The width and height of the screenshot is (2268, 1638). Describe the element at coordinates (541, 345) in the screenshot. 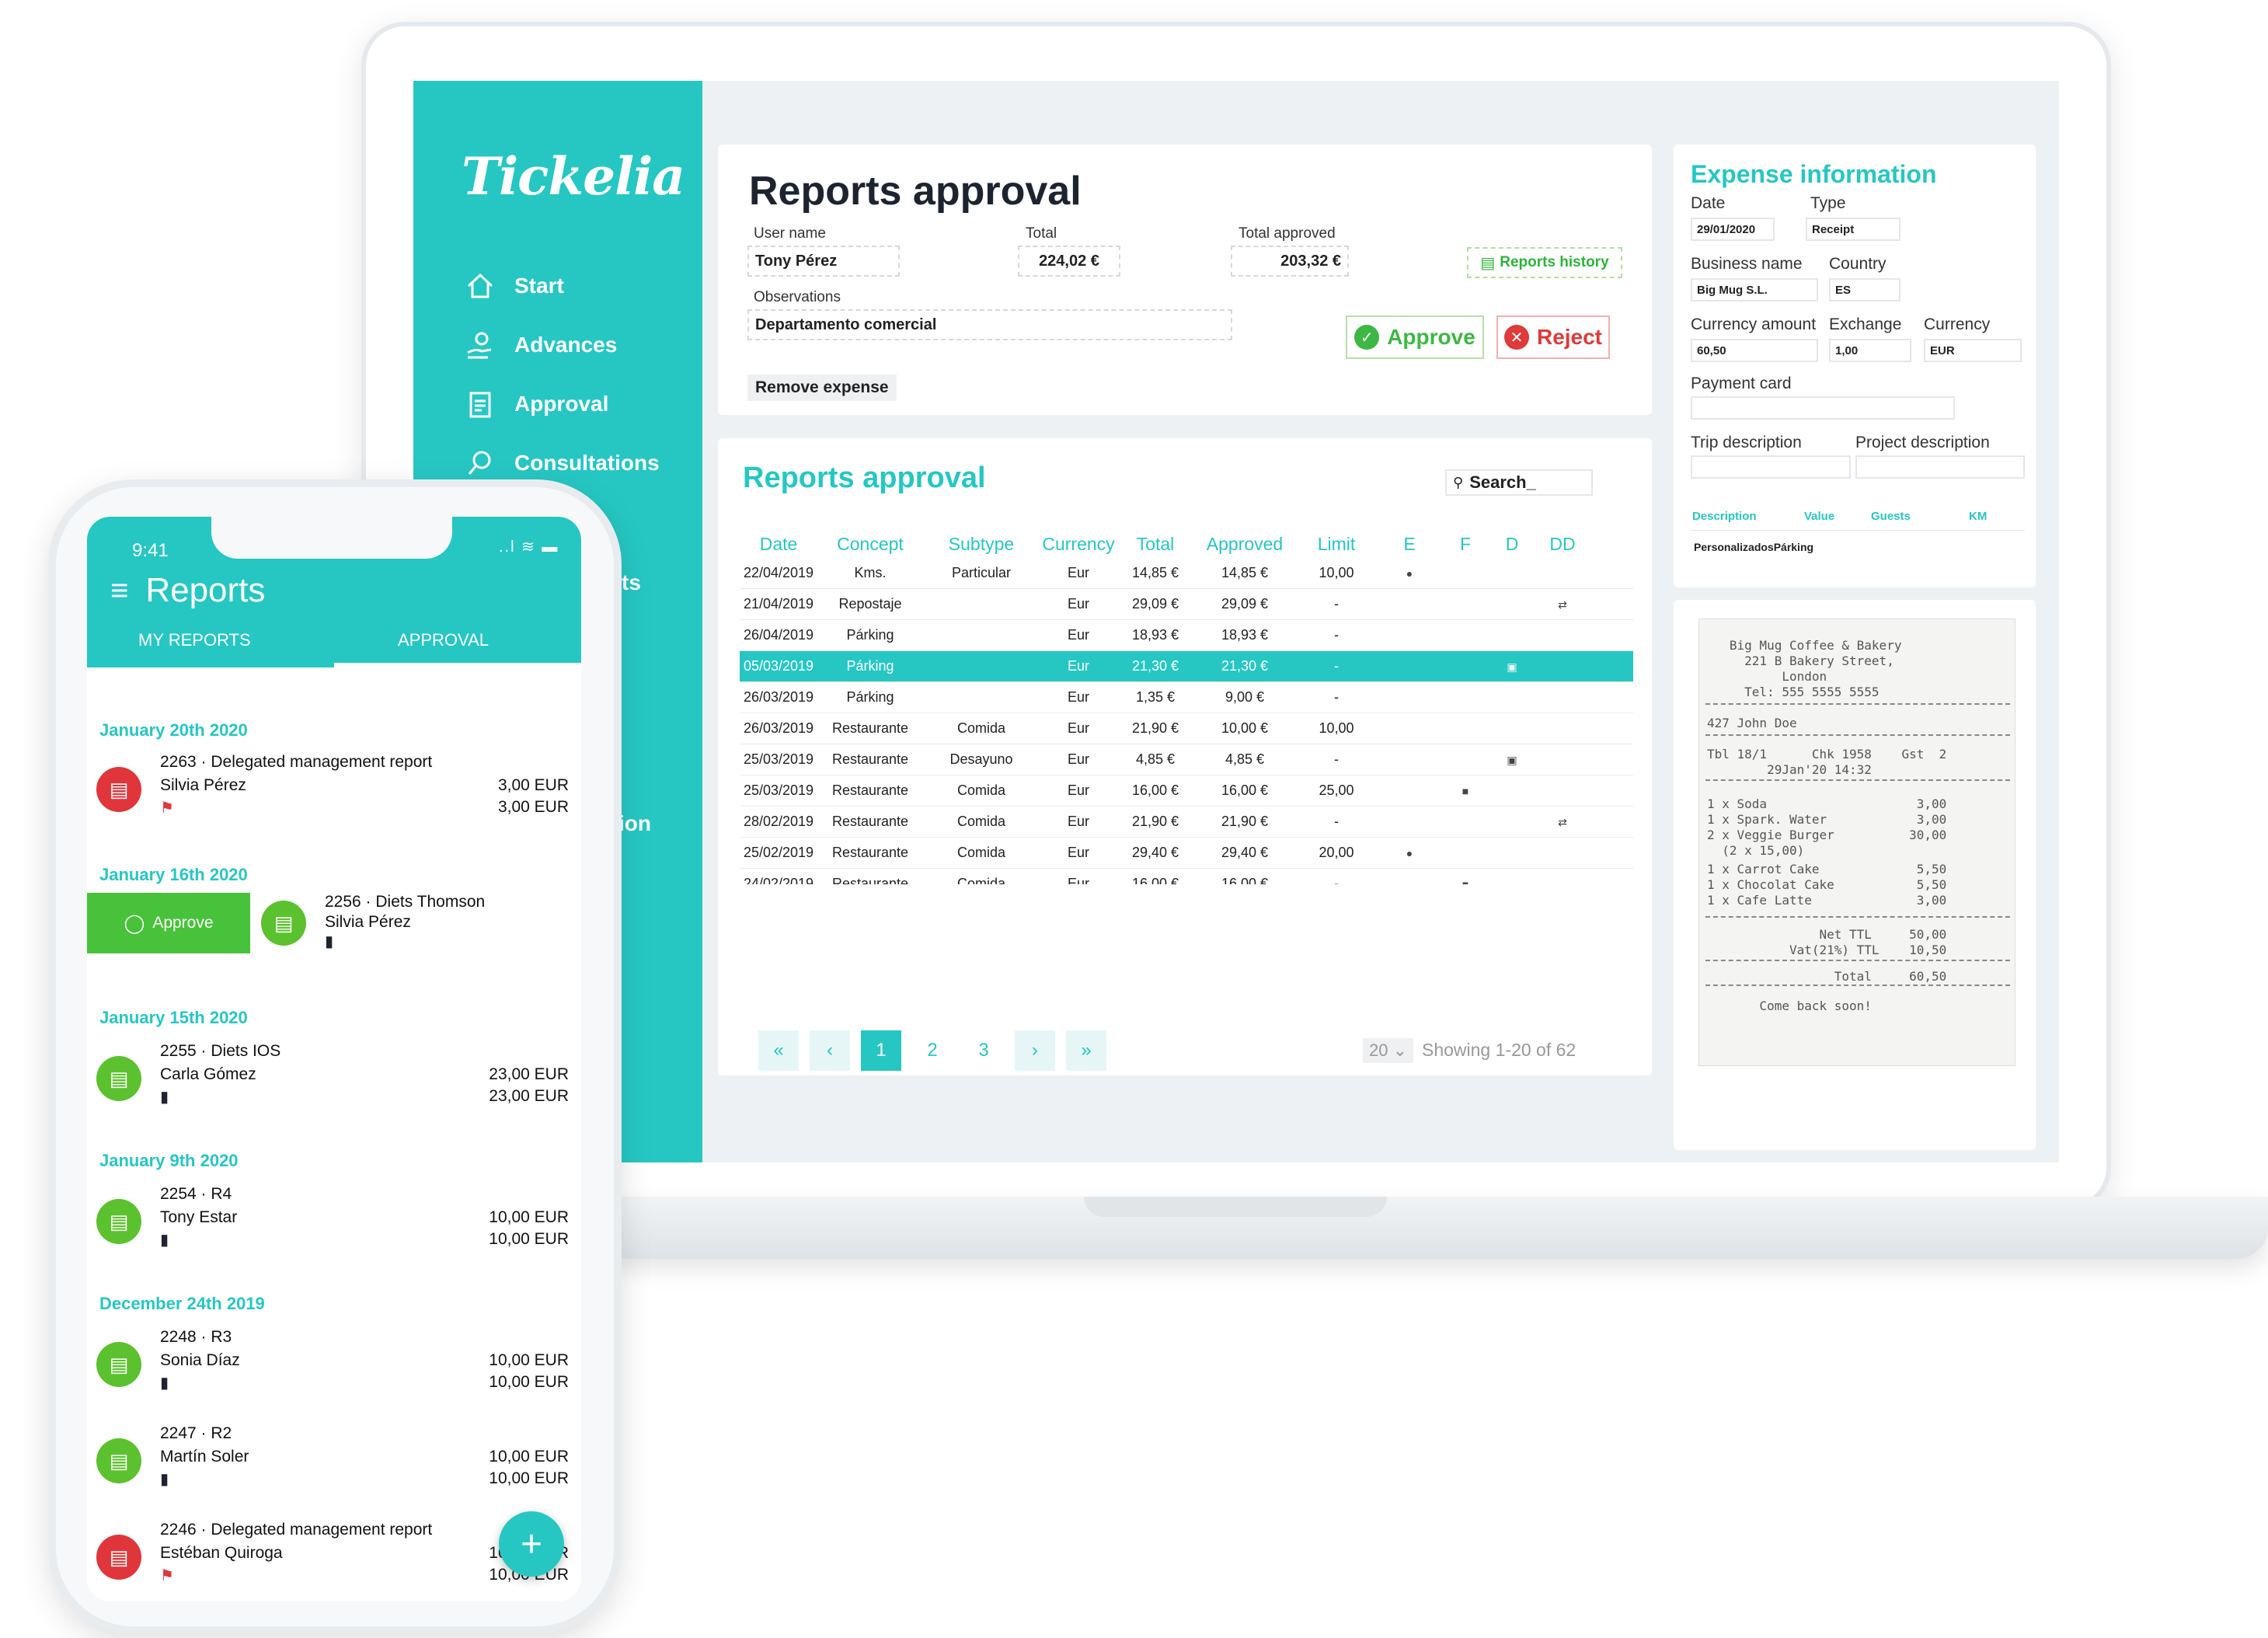

I see `sidebar-item-advances: Advances` at that location.